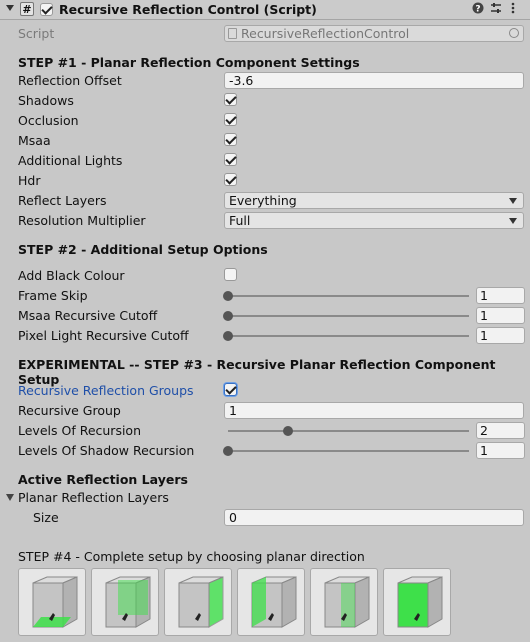  Describe the element at coordinates (143, 249) in the screenshot. I see `step2-title: STEP #2 - Additional Setup Options` at that location.